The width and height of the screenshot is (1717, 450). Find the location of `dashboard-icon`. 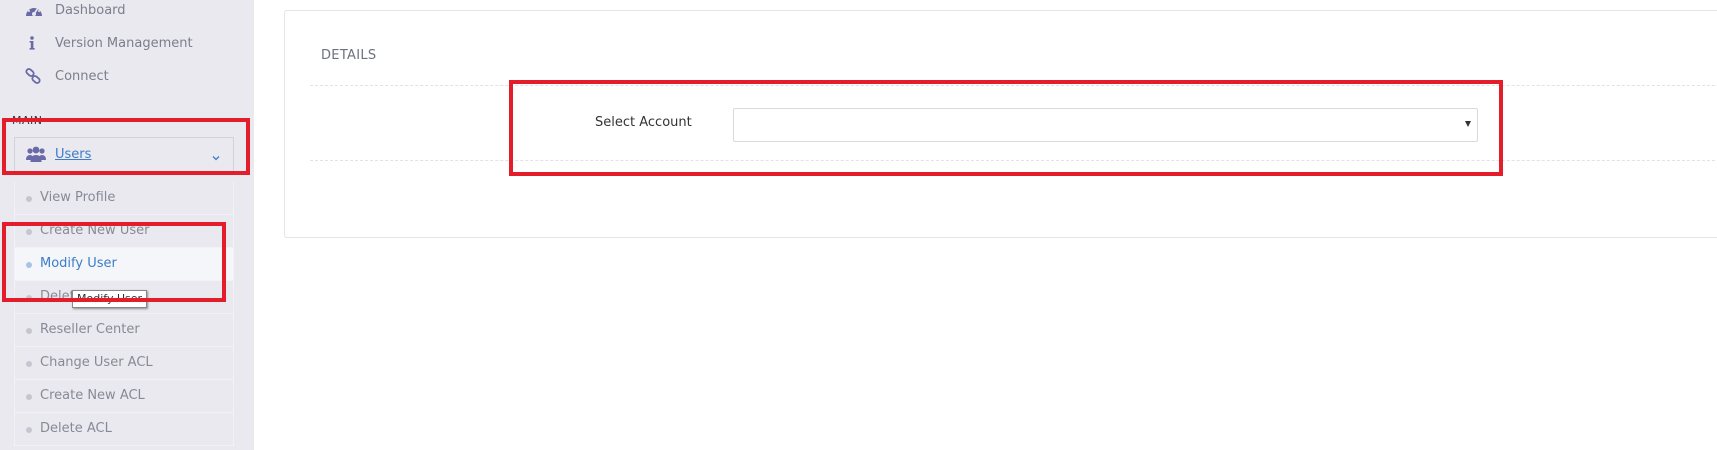

dashboard-icon is located at coordinates (34, 11).